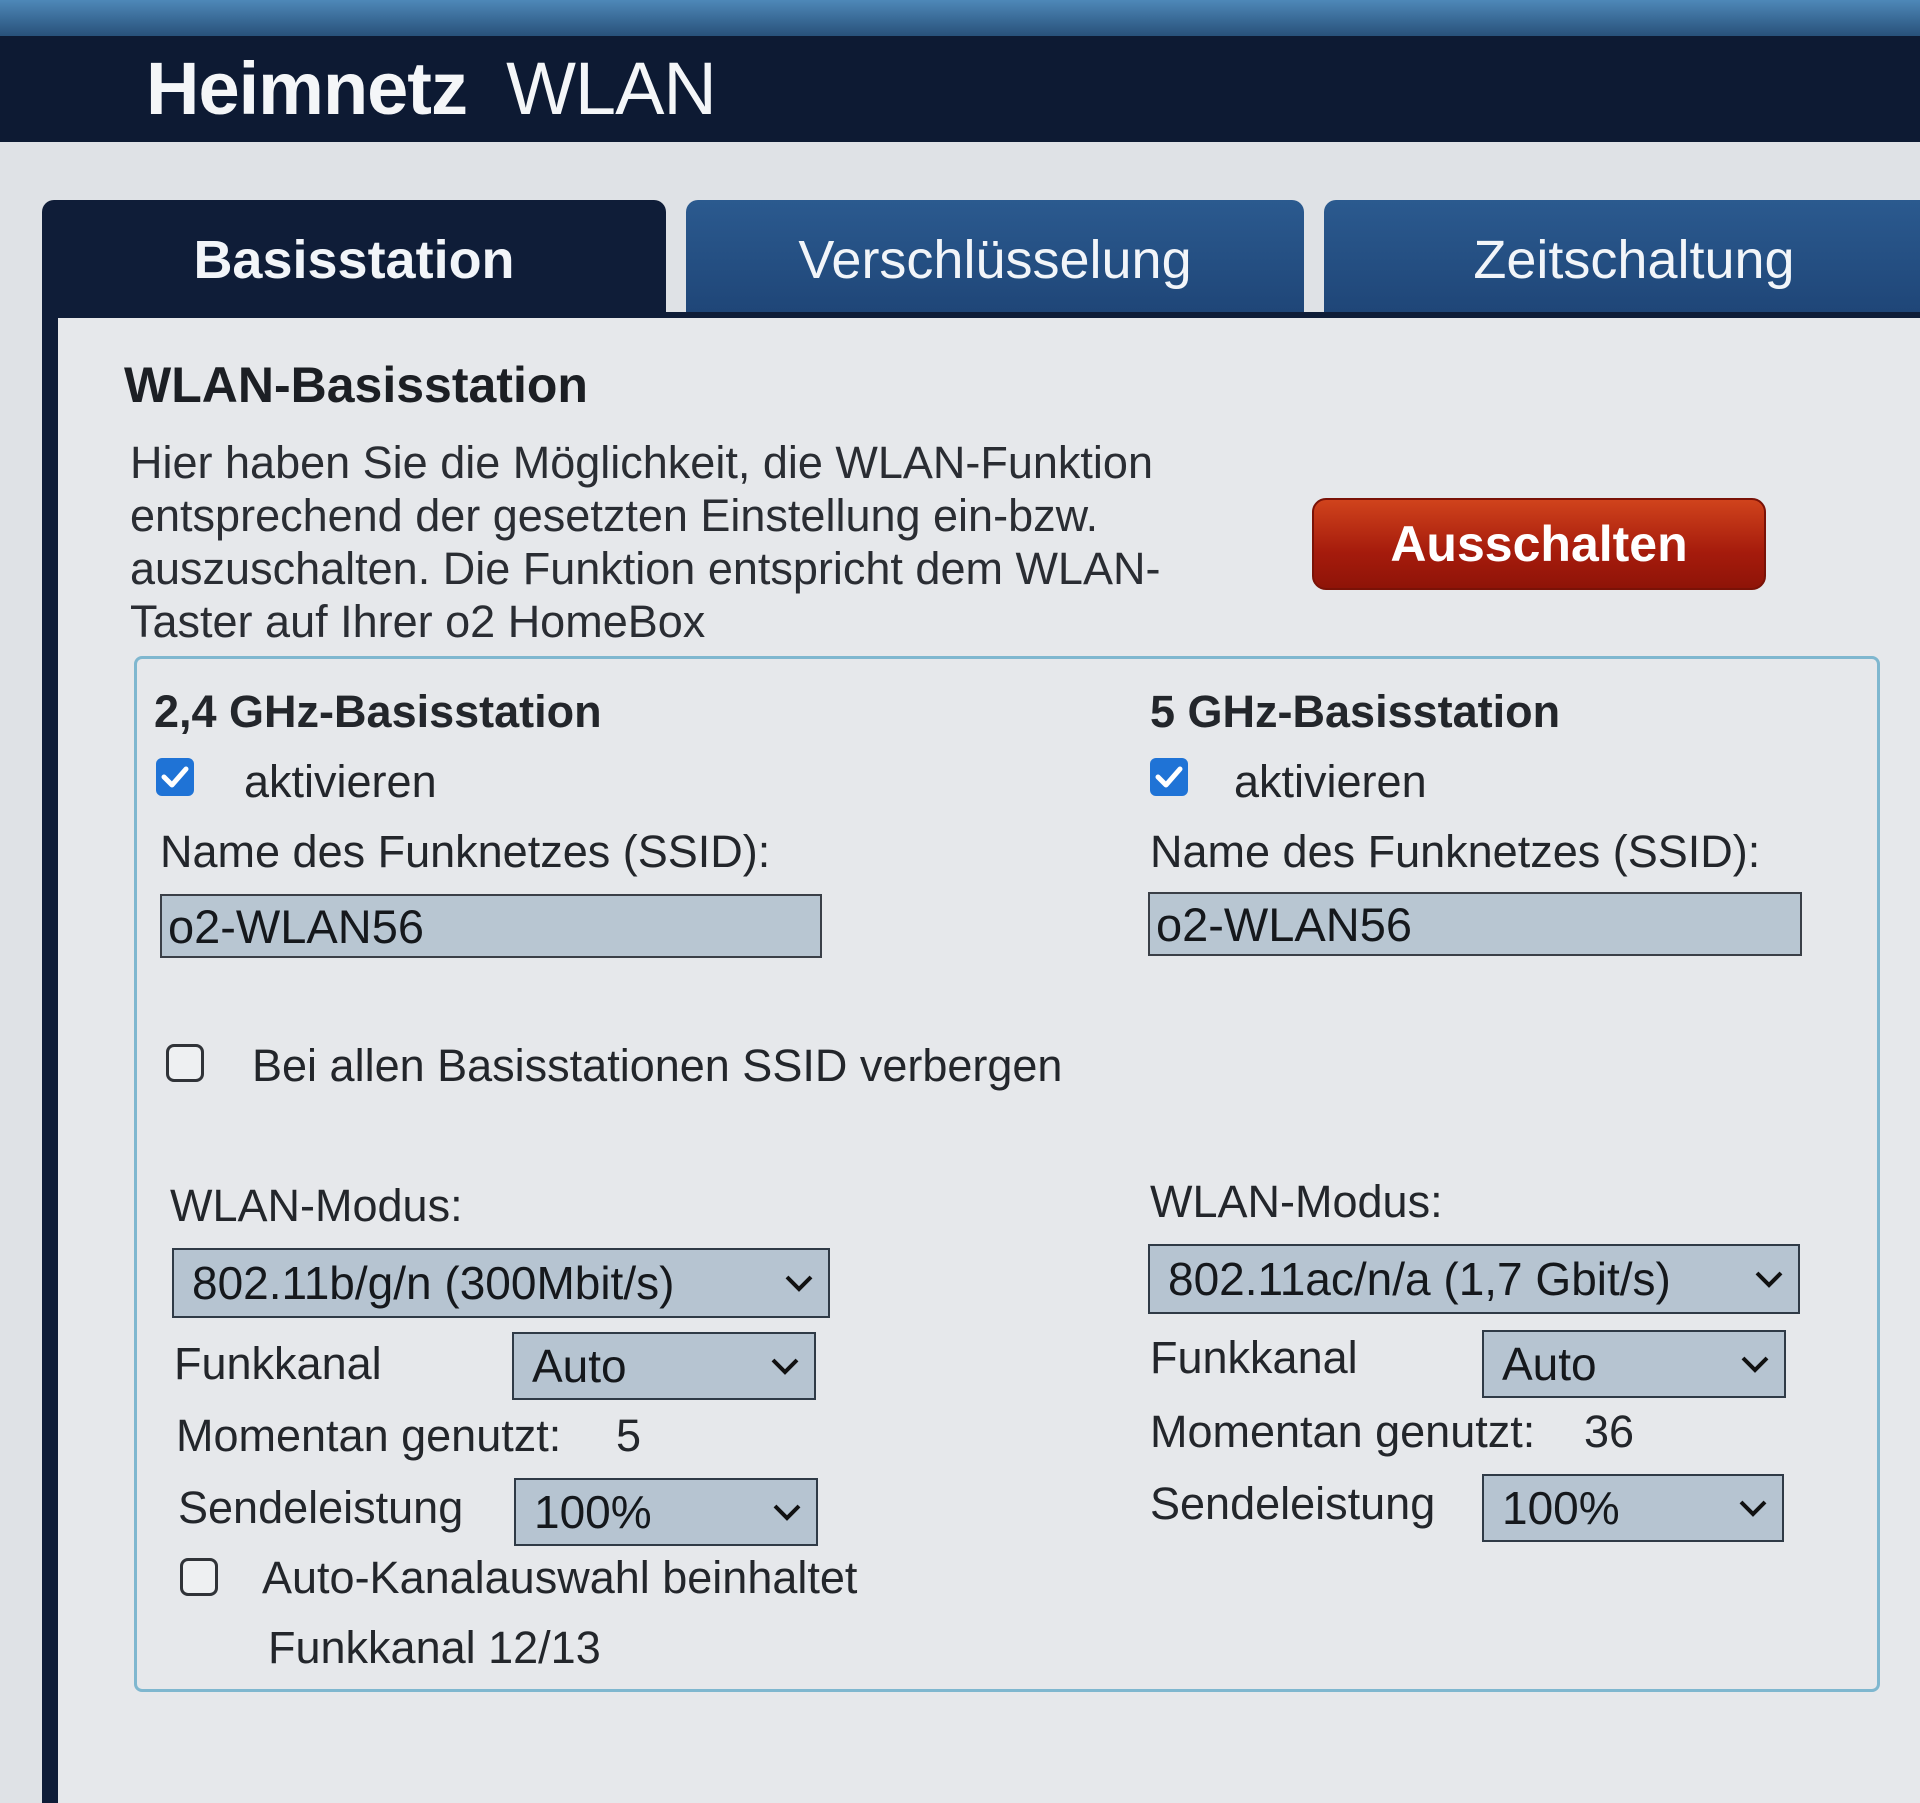 Image resolution: width=1920 pixels, height=1803 pixels. I want to click on band5-channel-select: Auto, so click(1634, 1364).